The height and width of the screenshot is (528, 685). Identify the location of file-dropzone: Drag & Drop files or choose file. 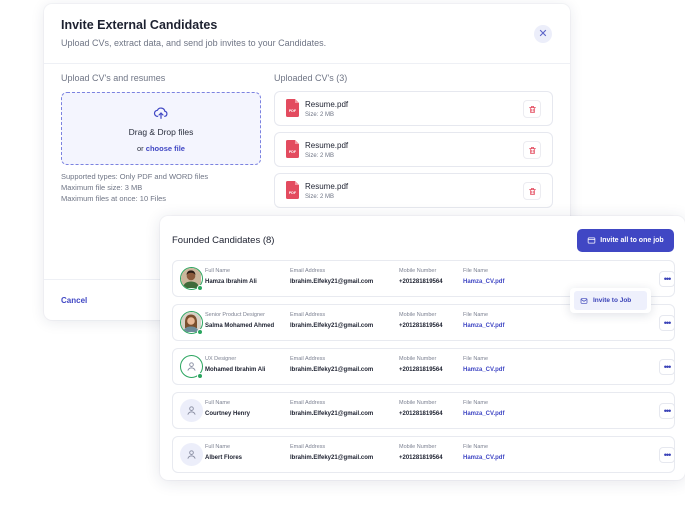
(161, 128).